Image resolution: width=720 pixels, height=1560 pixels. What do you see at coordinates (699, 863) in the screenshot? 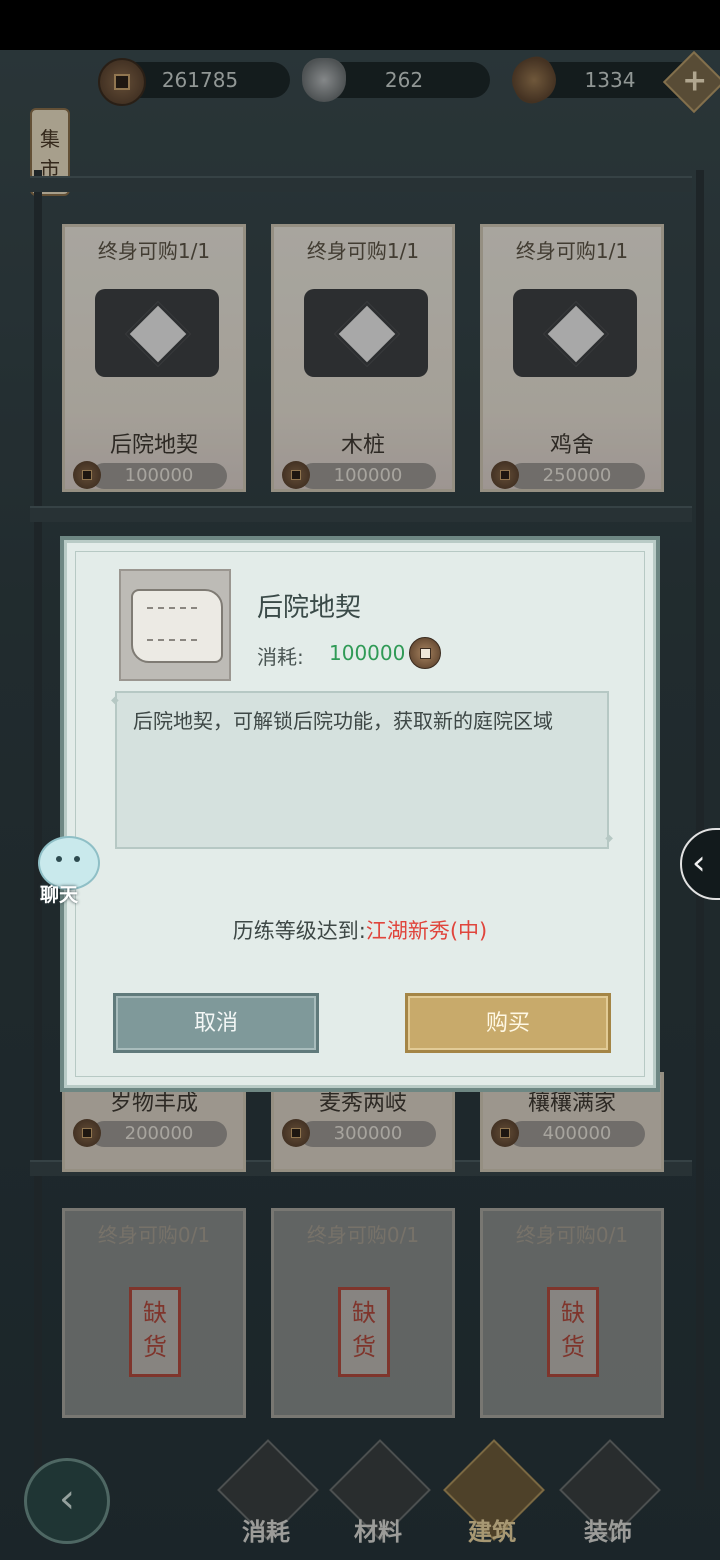
I see `chevron-left-icon: ‹` at bounding box center [699, 863].